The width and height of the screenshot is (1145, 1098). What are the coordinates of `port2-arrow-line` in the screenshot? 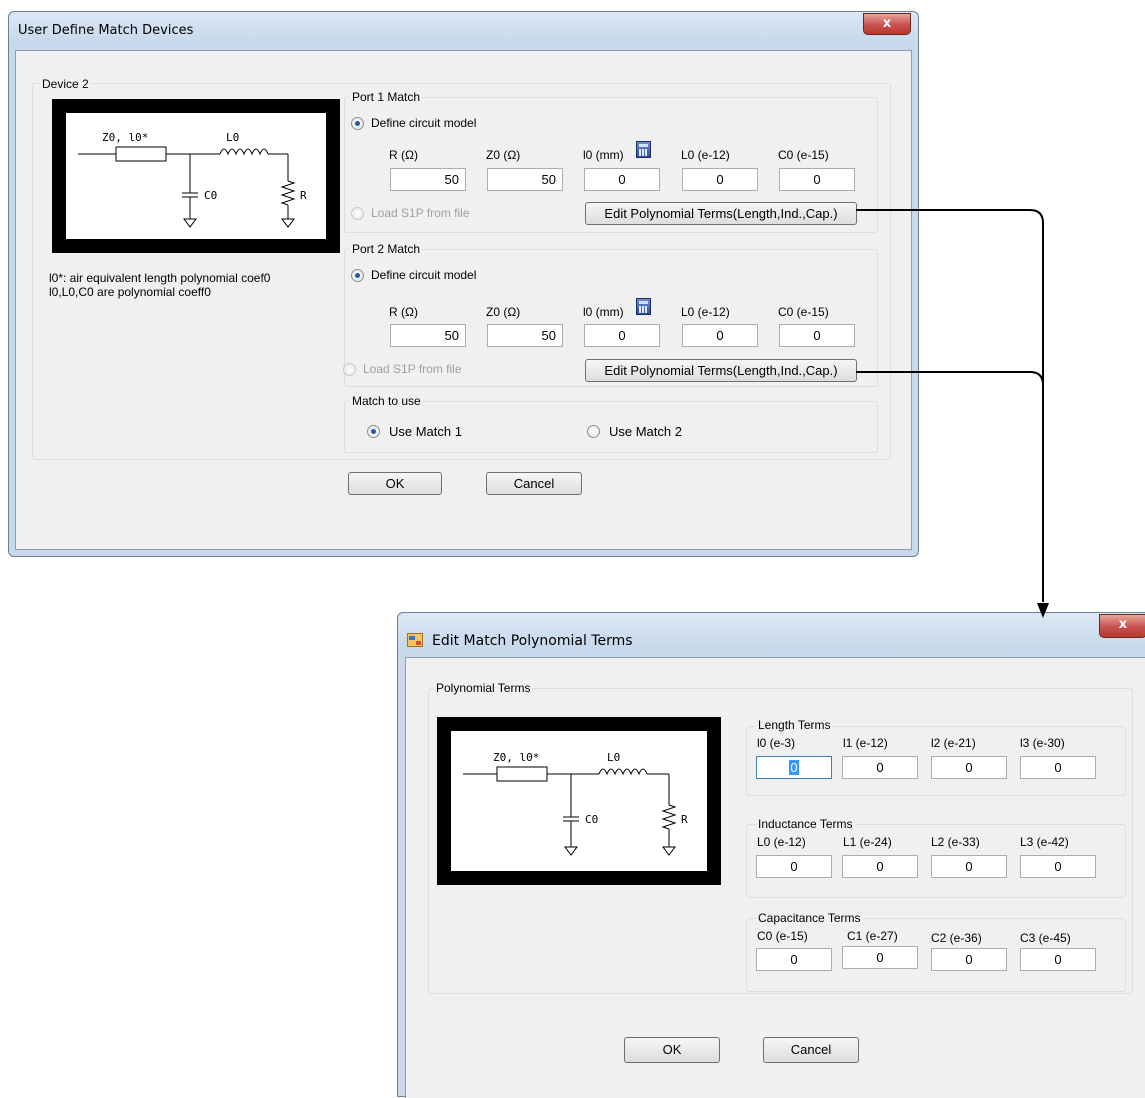 It's located at (950, 378).